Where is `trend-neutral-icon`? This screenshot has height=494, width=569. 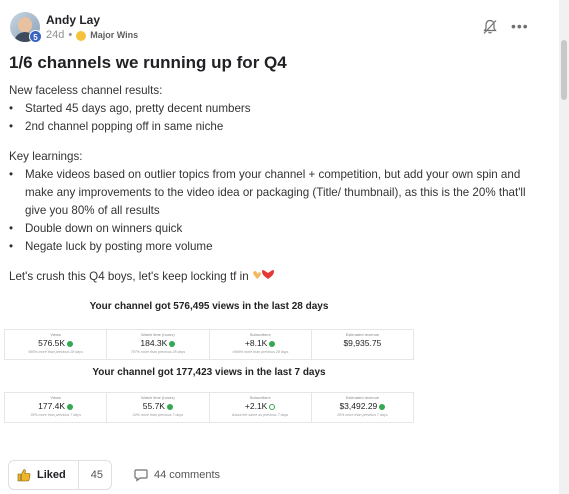
trend-neutral-icon is located at coordinates (272, 406).